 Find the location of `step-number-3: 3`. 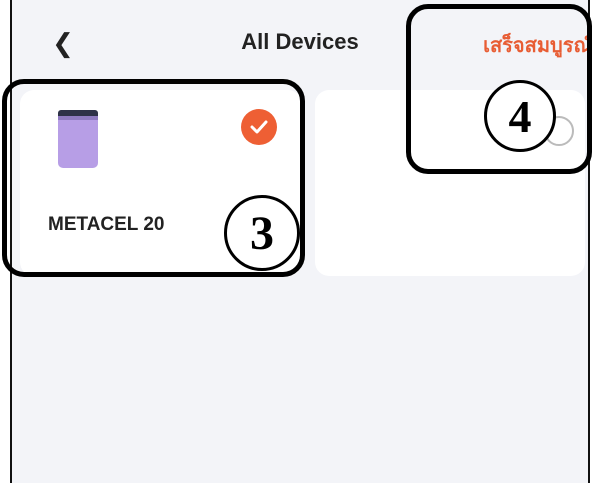

step-number-3: 3 is located at coordinates (262, 233).